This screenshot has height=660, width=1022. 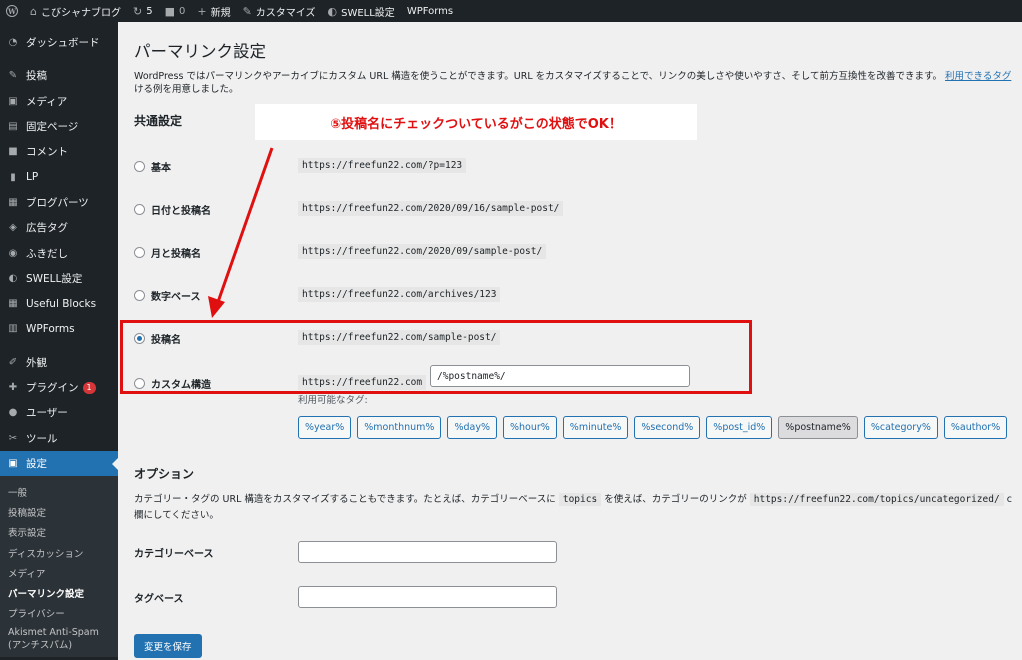 What do you see at coordinates (332, 11) in the screenshot?
I see `swell-icon: ◐` at bounding box center [332, 11].